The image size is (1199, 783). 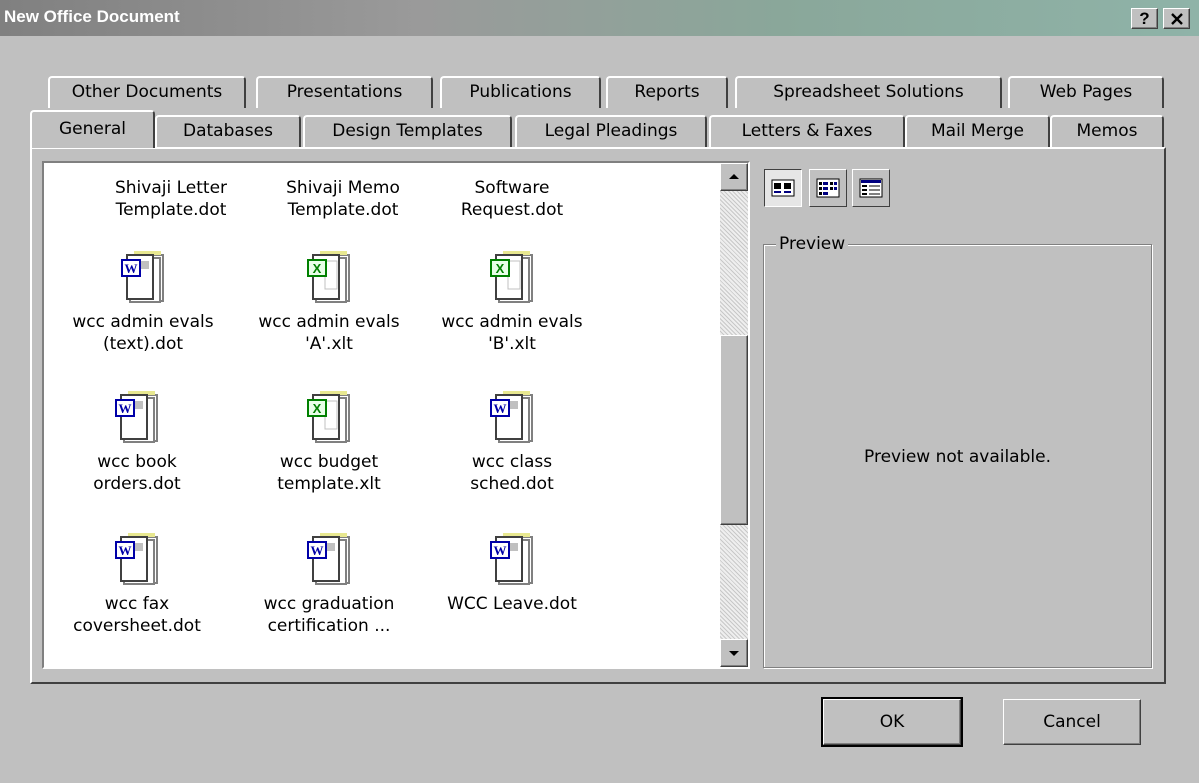 What do you see at coordinates (512, 462) in the screenshot?
I see `template-label: wcc class` at bounding box center [512, 462].